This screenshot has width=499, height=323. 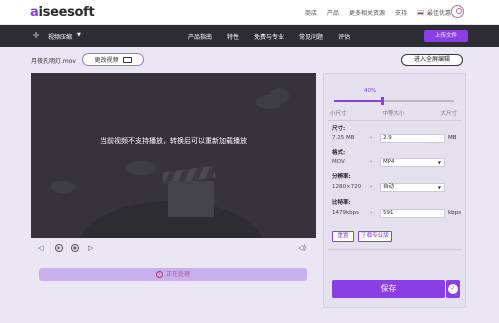 I want to click on language-selector: 最佳优惠, so click(x=433, y=12).